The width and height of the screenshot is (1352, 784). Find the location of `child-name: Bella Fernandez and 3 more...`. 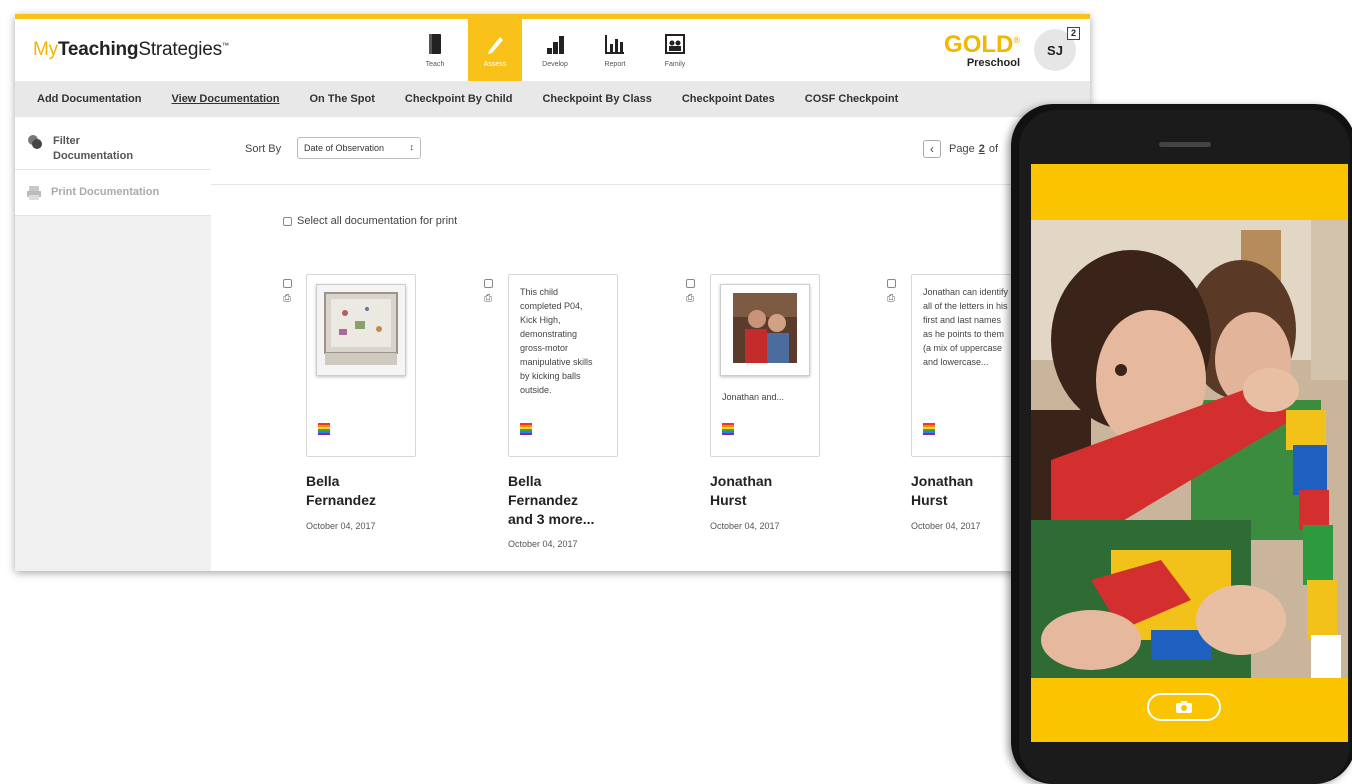

child-name: Bella Fernandez and 3 more... is located at coordinates (551, 500).